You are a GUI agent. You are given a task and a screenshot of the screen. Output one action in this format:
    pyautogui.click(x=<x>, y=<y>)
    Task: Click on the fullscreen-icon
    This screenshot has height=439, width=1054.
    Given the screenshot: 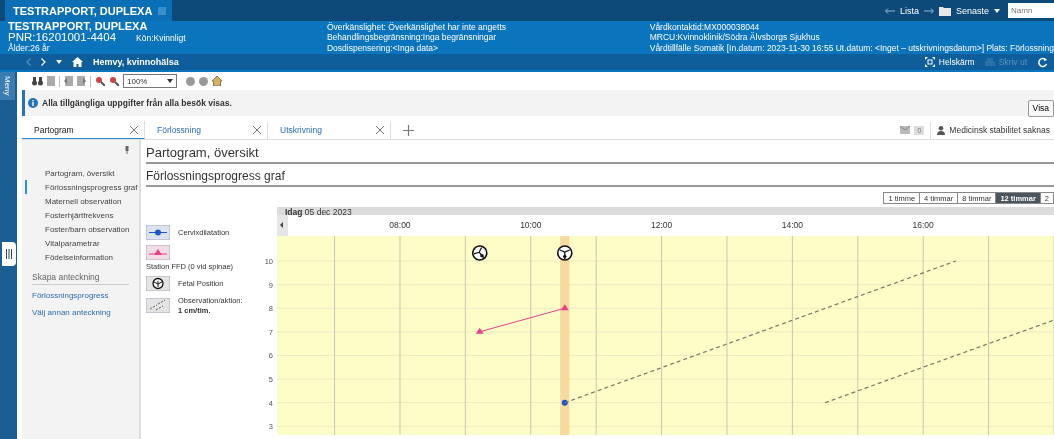 What is the action you would take?
    pyautogui.click(x=929, y=62)
    